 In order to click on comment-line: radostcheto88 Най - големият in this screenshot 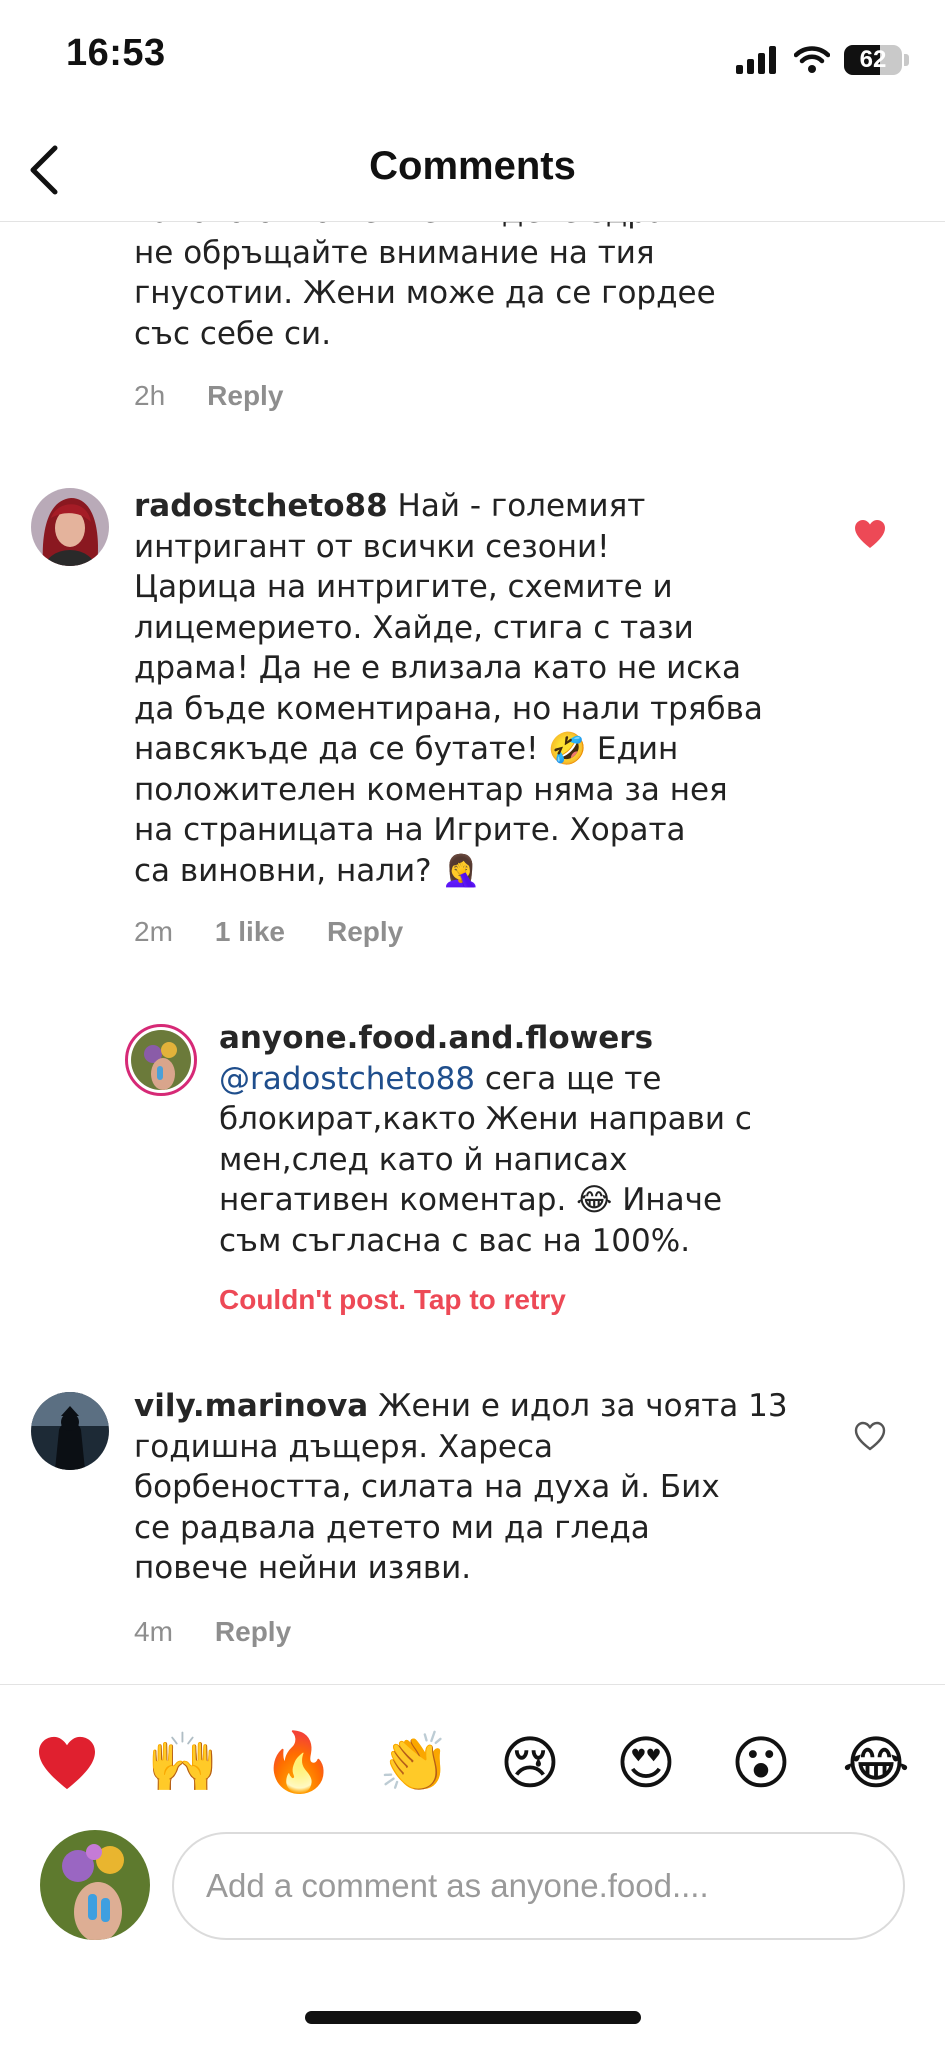, I will do `click(484, 506)`.